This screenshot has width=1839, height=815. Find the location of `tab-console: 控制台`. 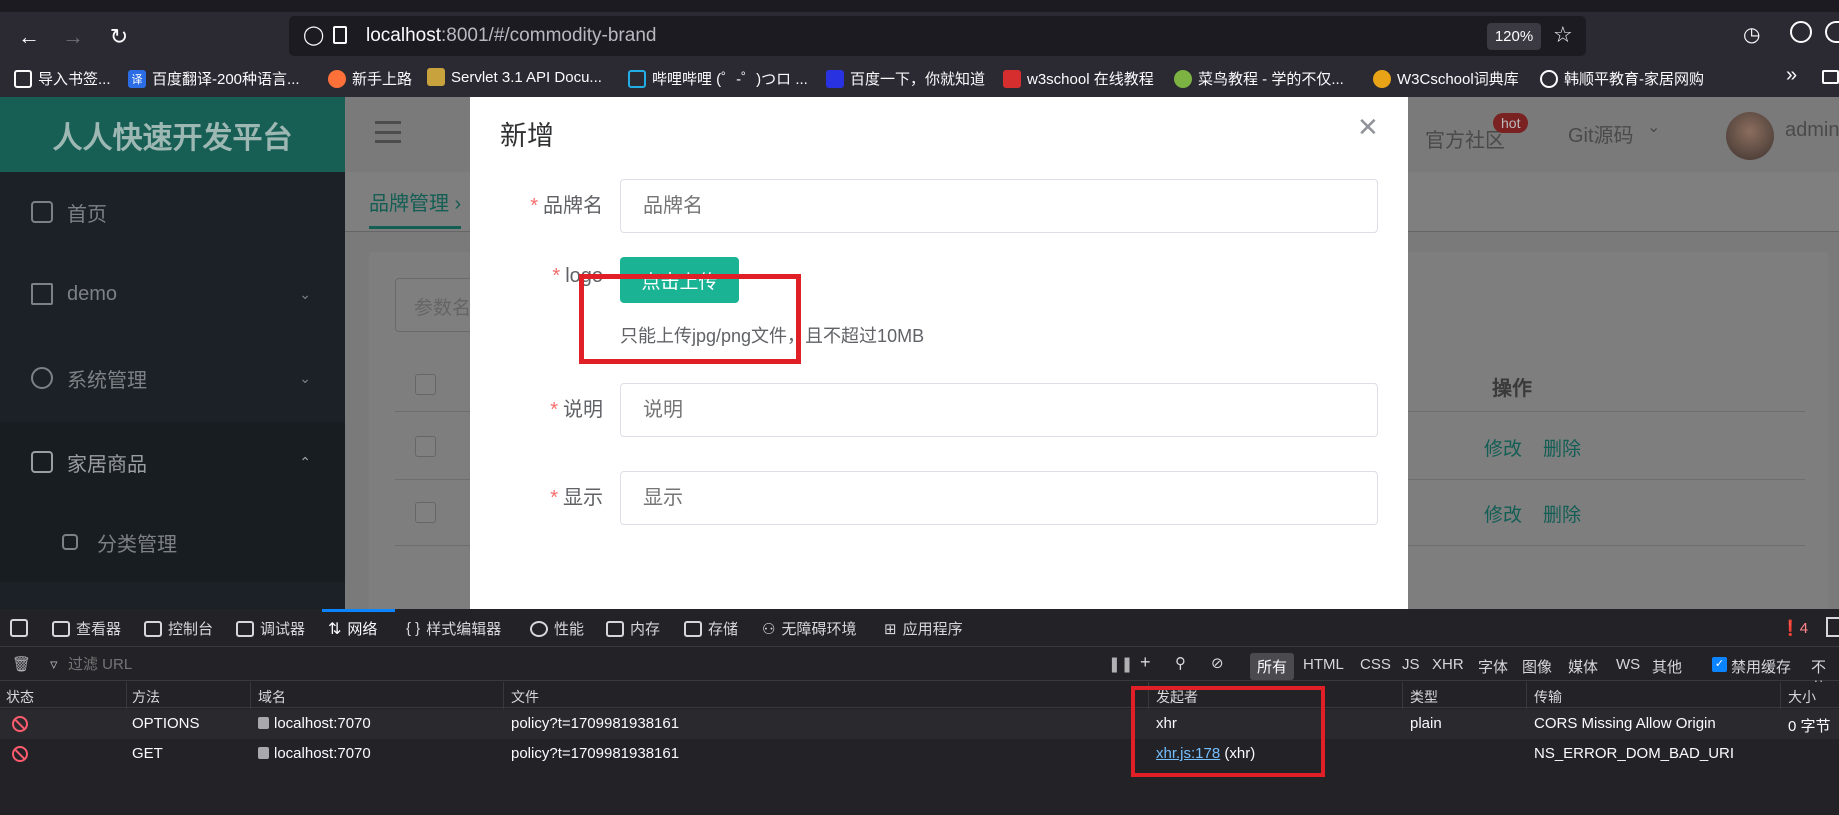

tab-console: 控制台 is located at coordinates (178, 628).